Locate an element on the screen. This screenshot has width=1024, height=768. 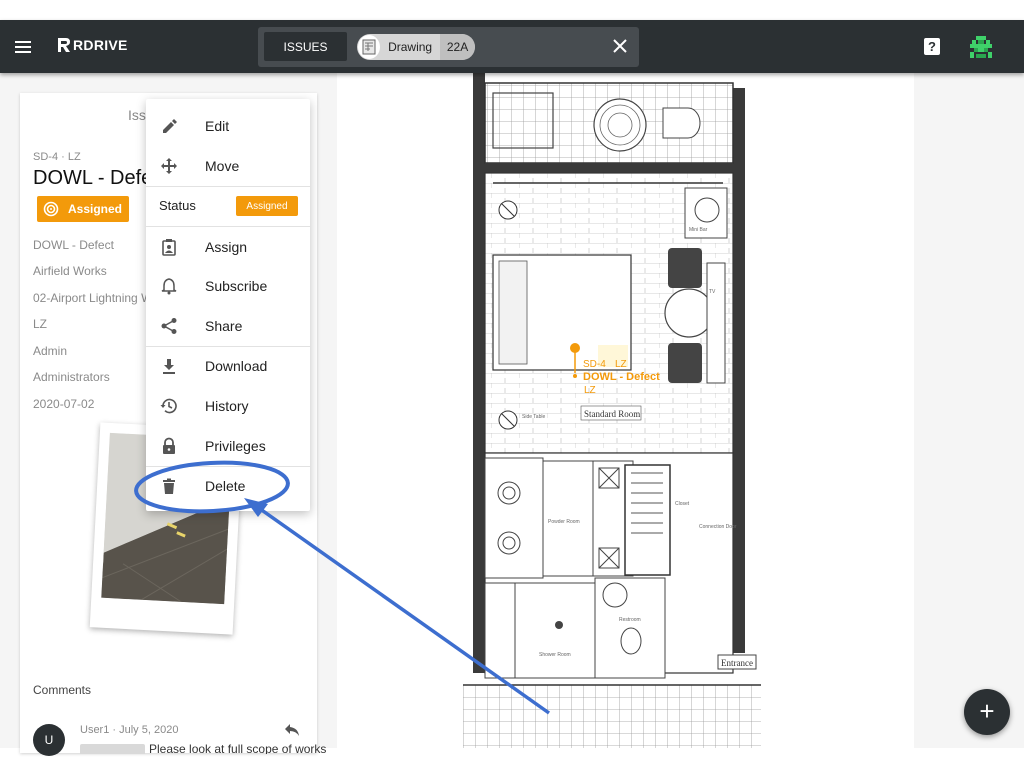
room-label-side-table: Side Table is located at coordinates (533, 417).